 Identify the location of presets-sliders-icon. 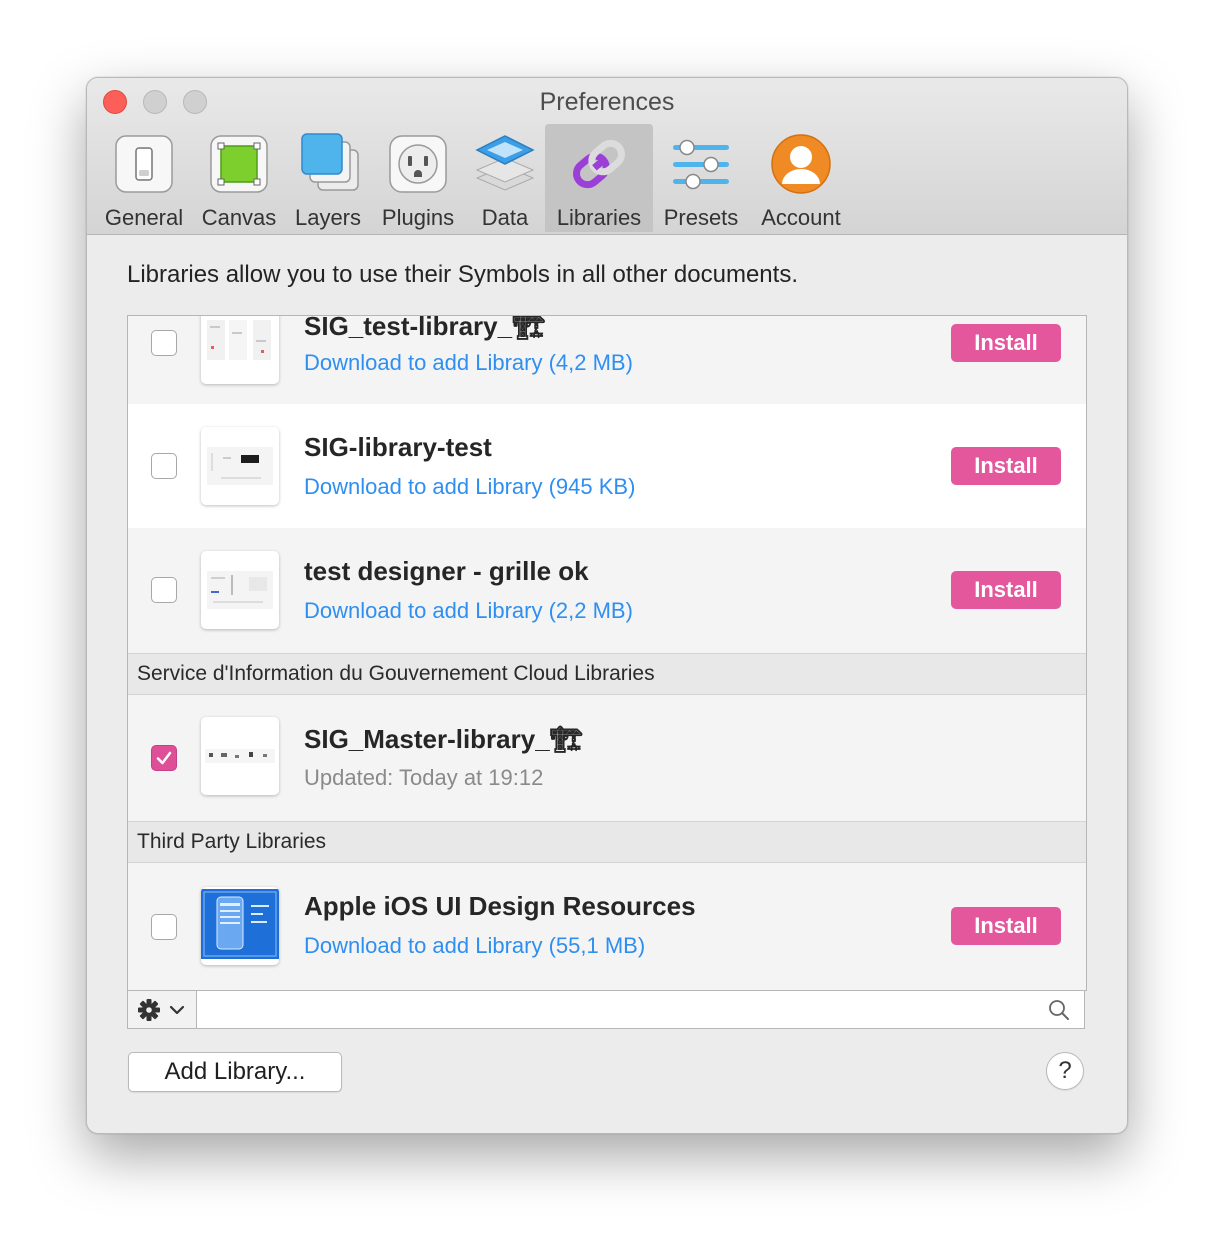
(701, 164).